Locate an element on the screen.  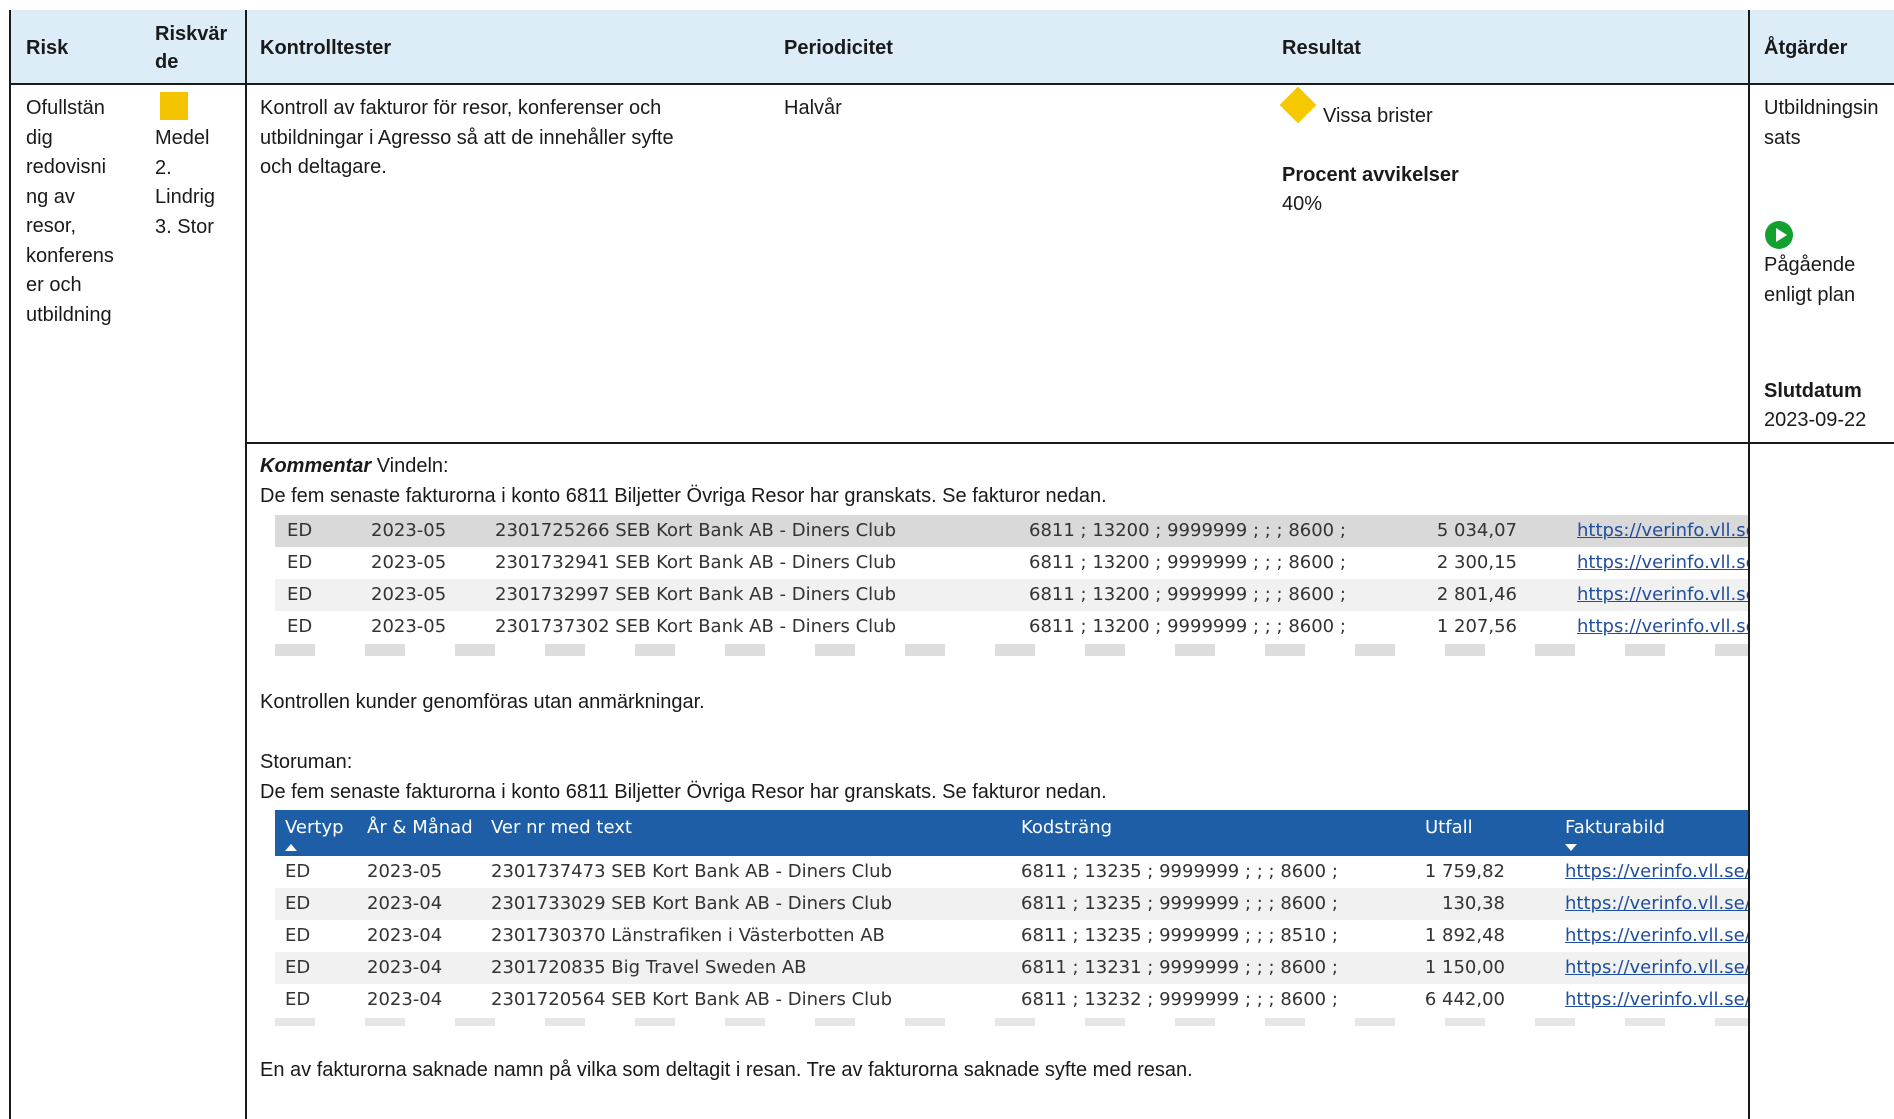
sort-asc-icon is located at coordinates (291, 847).